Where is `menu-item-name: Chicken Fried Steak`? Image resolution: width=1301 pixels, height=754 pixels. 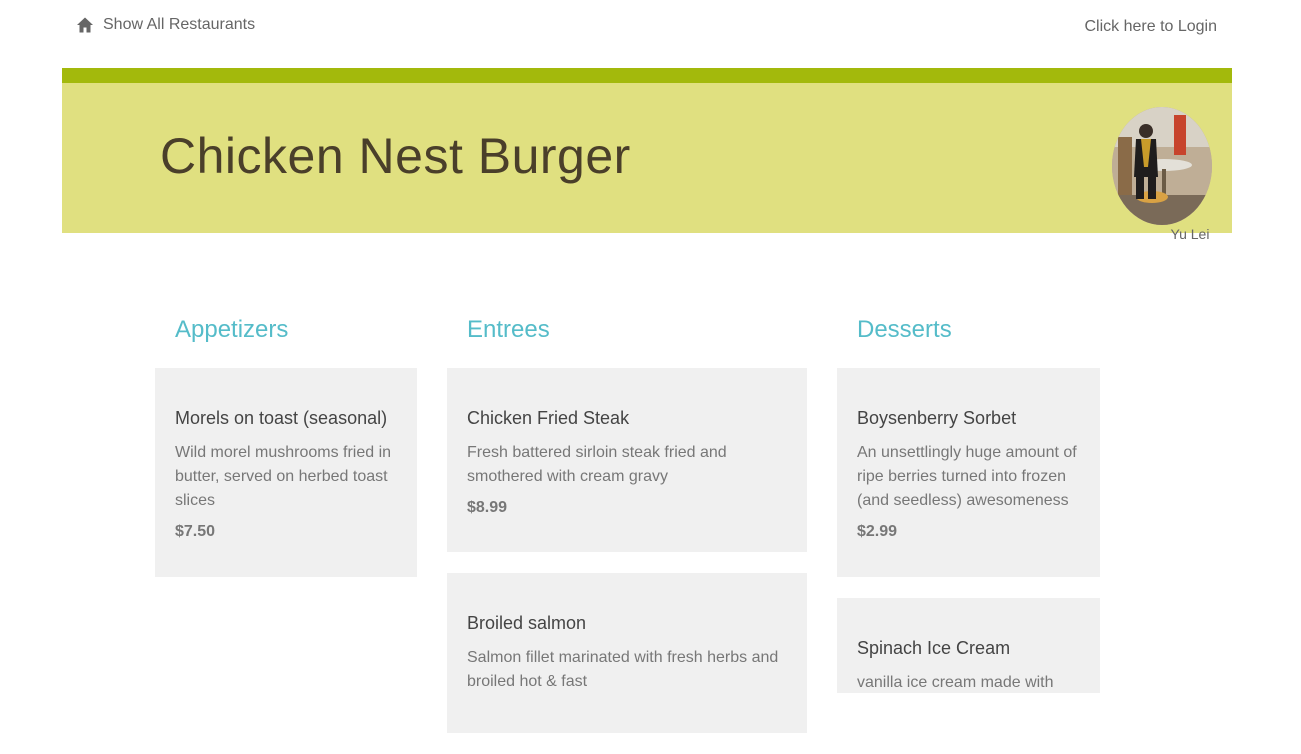
menu-item-name: Chicken Fried Steak is located at coordinates (548, 418).